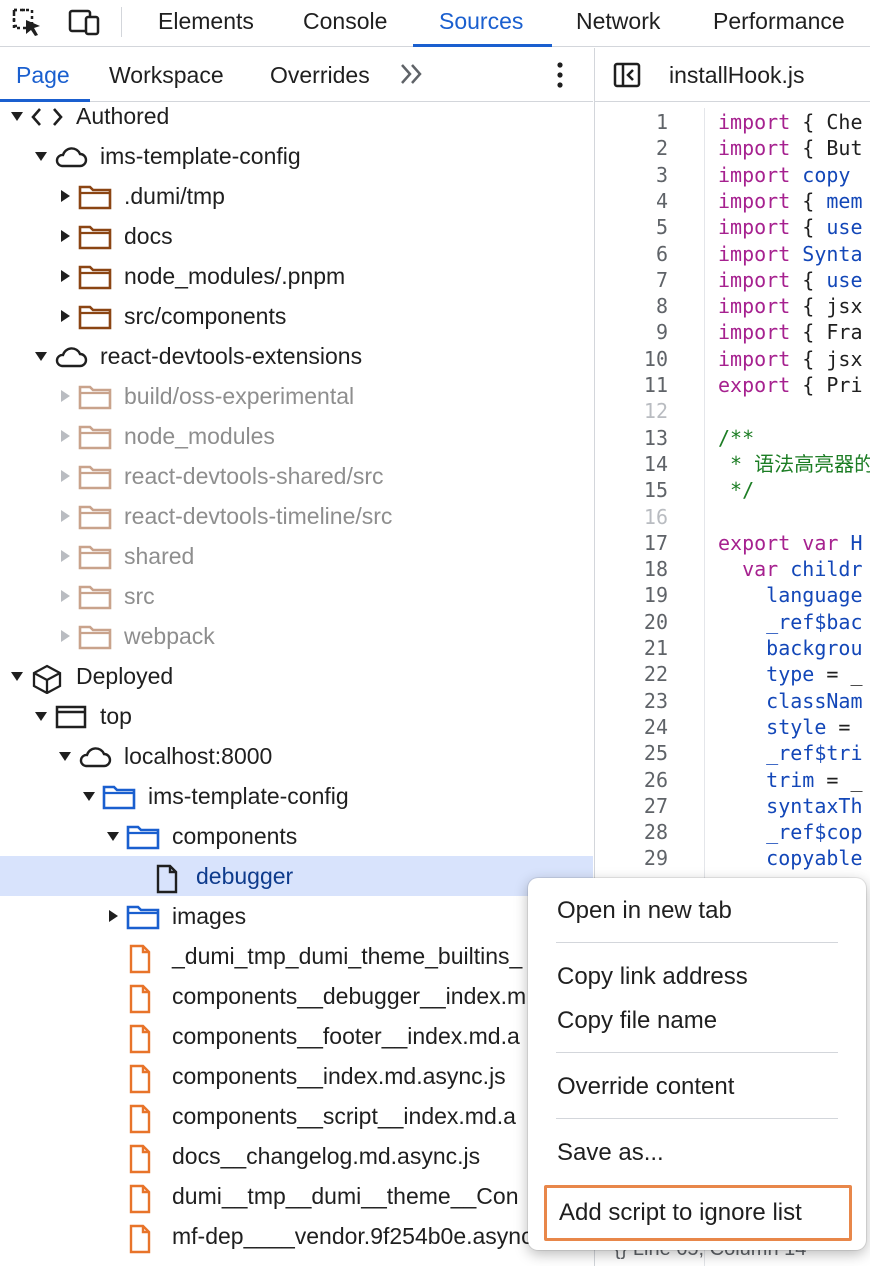 This screenshot has height=1266, width=870. Describe the element at coordinates (43, 75) in the screenshot. I see `tab-page: Page` at that location.